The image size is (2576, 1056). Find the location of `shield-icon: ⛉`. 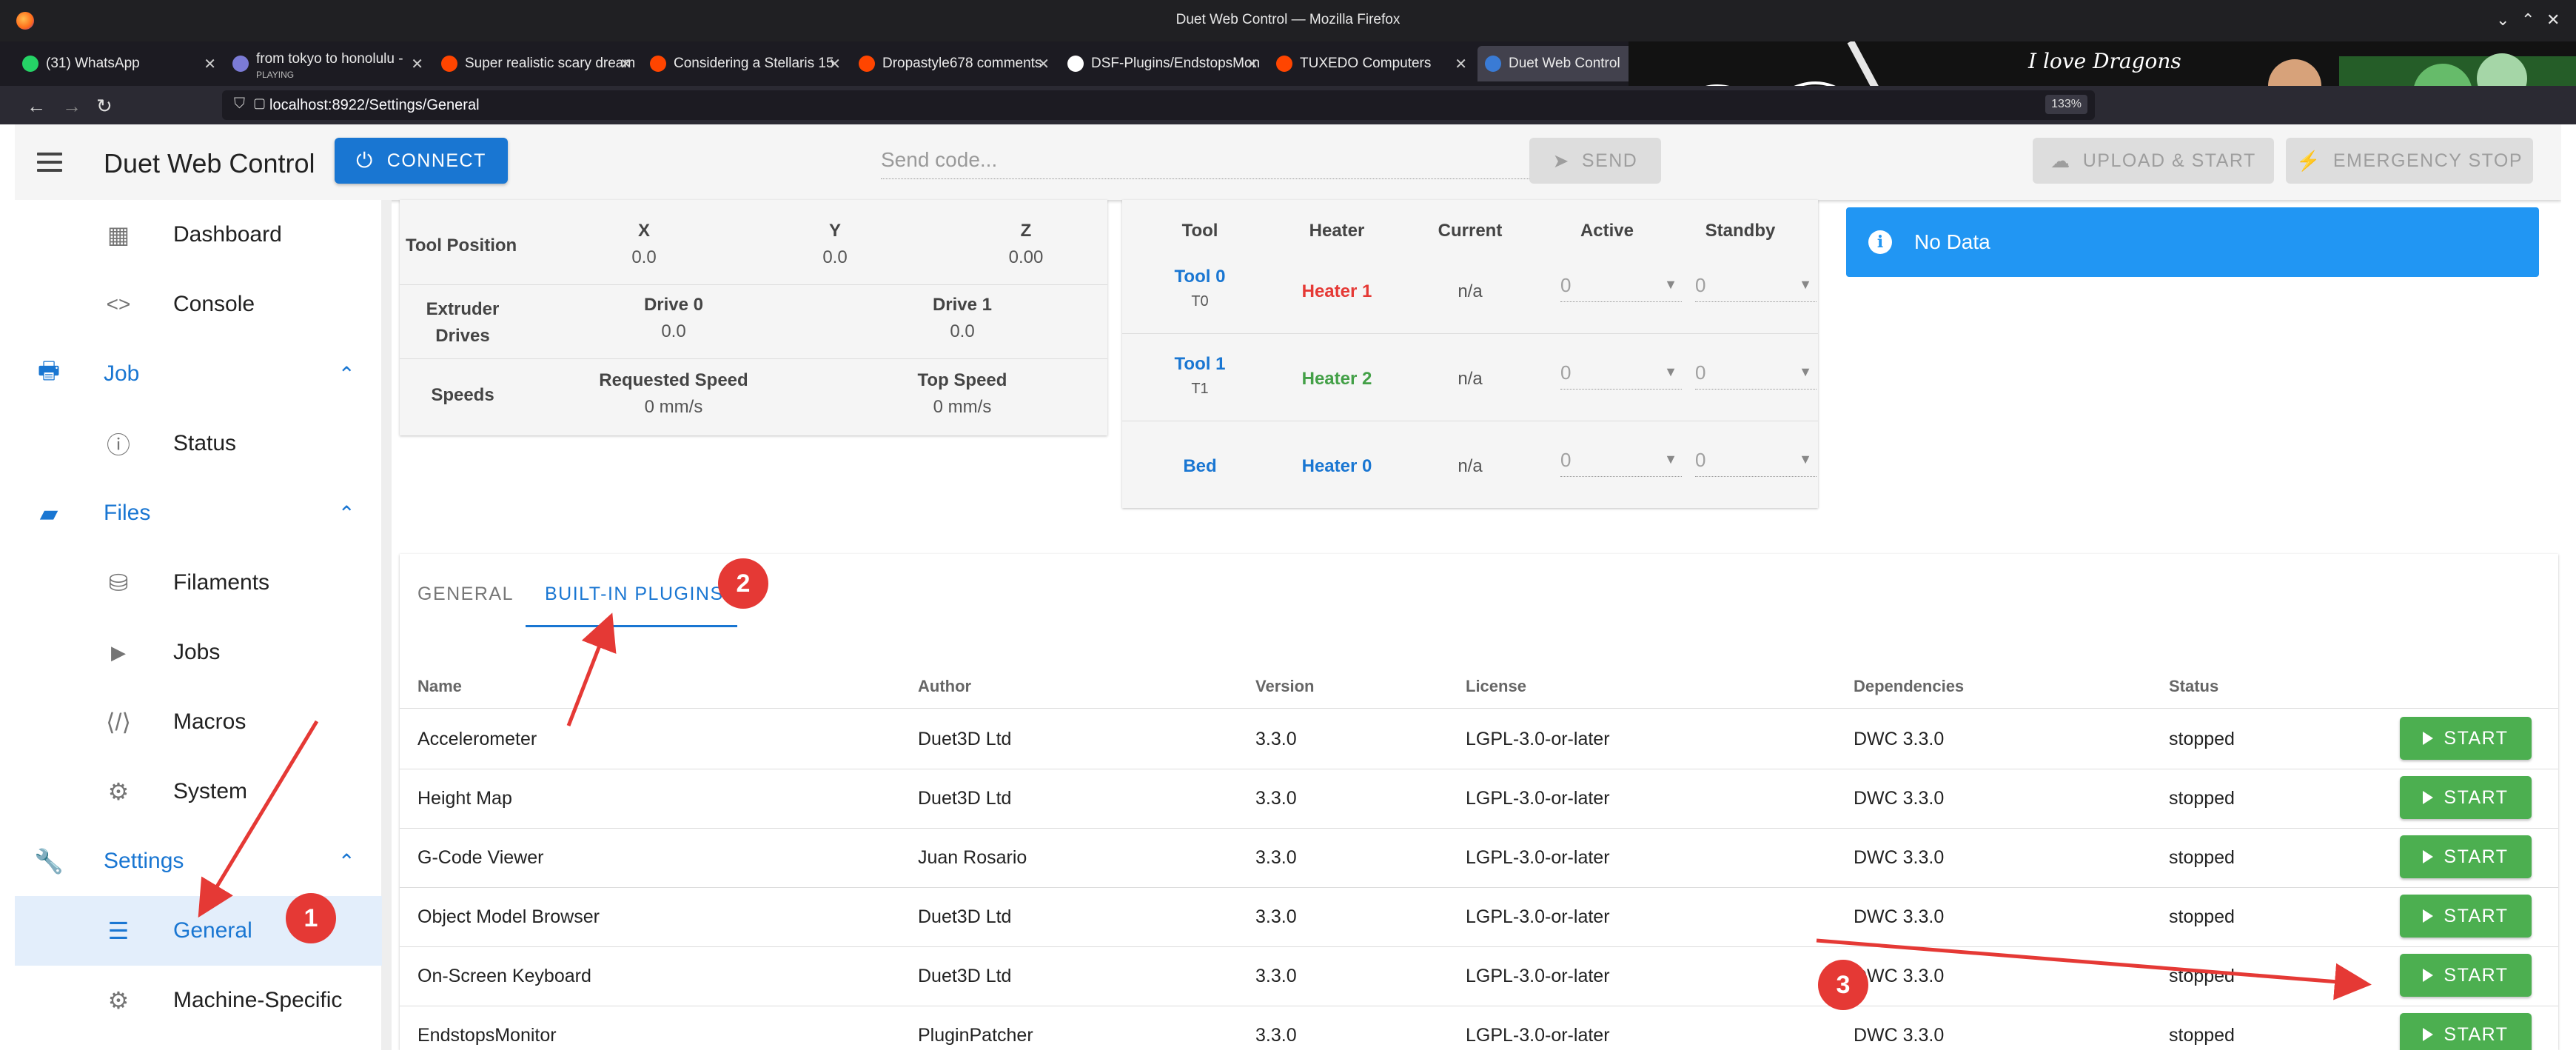

shield-icon: ⛉ is located at coordinates (239, 104).